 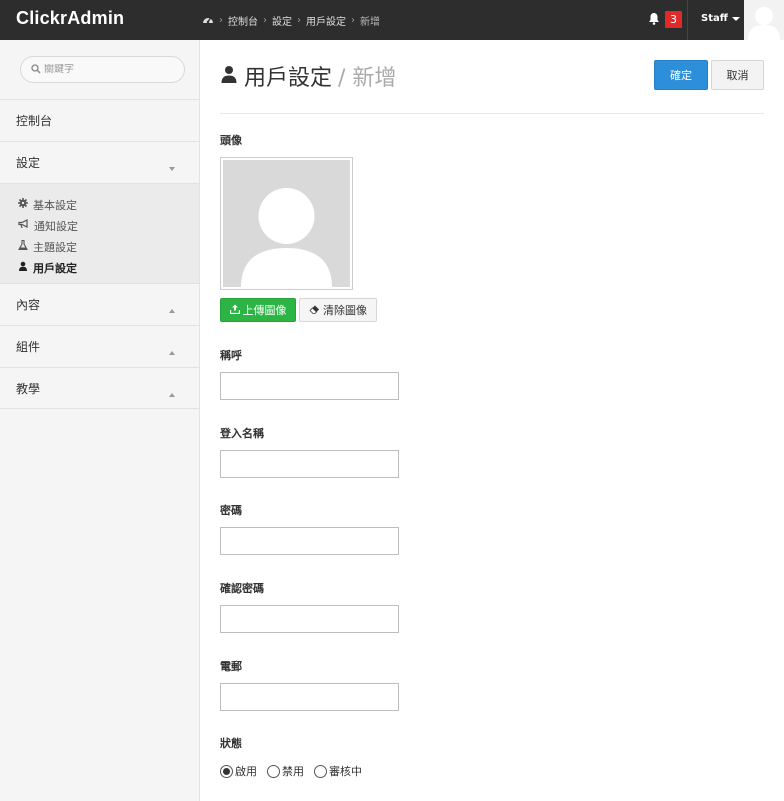 What do you see at coordinates (764, 20) in the screenshot?
I see `avatar` at bounding box center [764, 20].